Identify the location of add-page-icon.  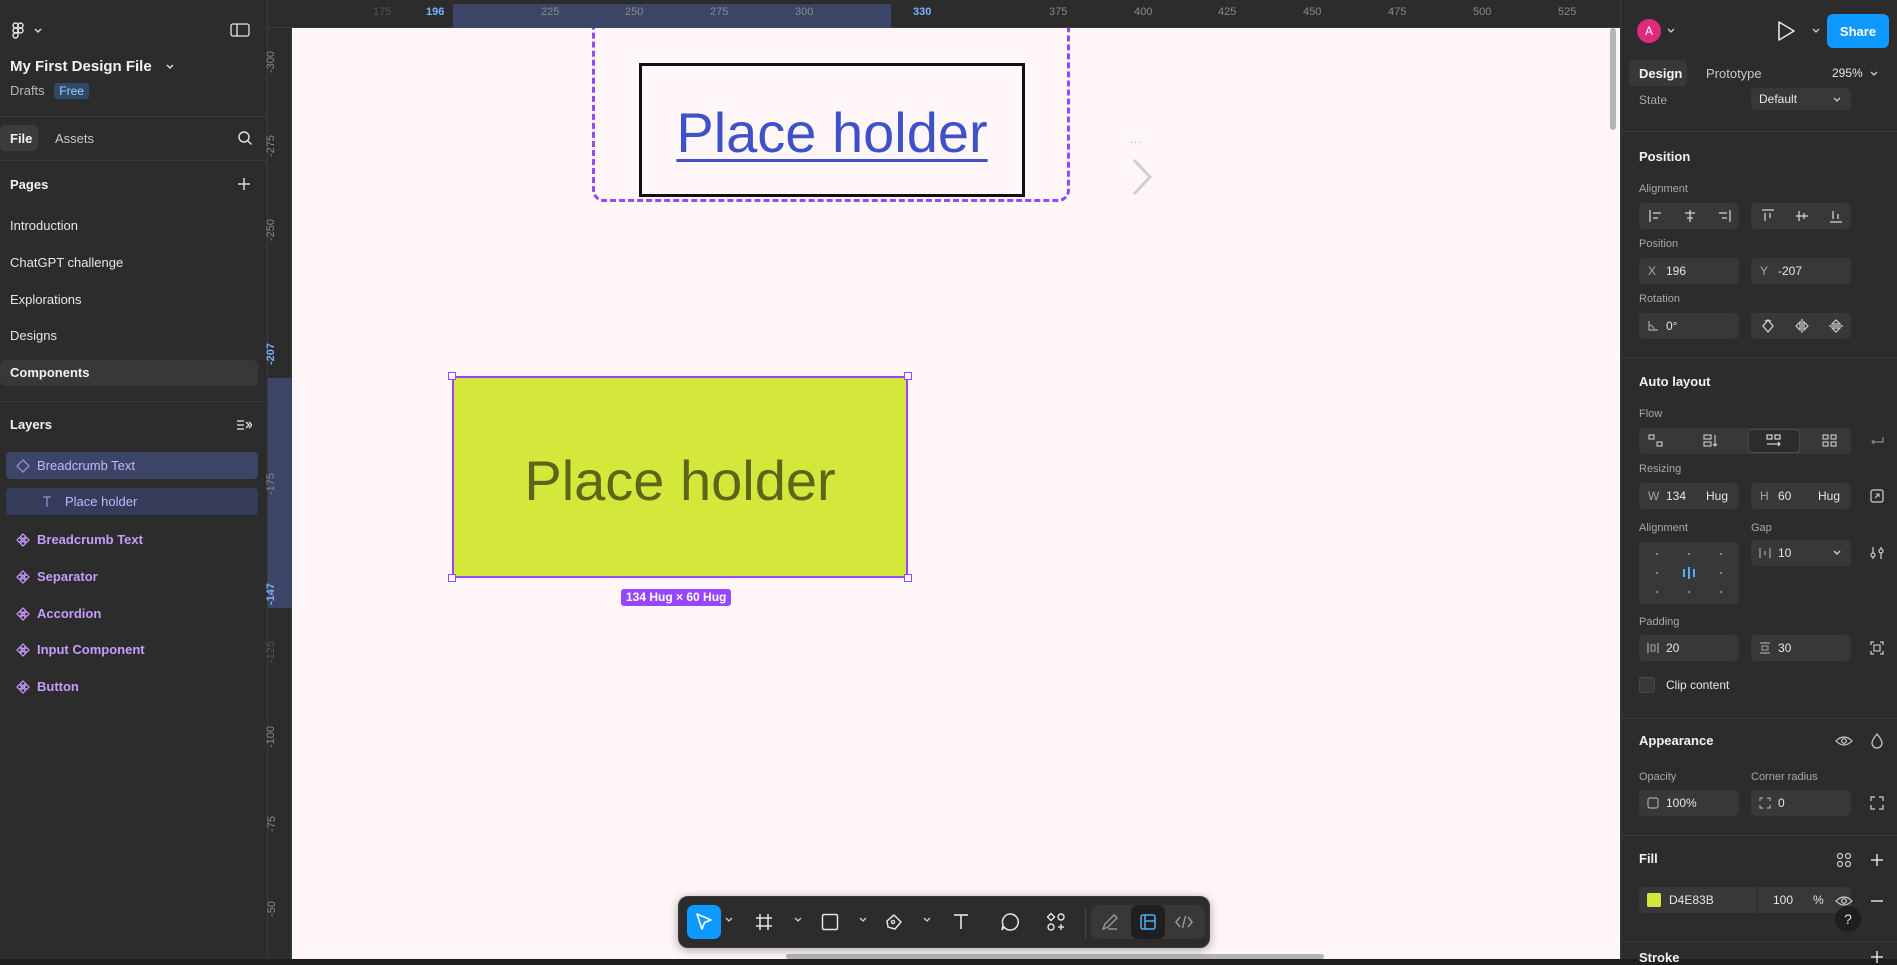
(244, 184).